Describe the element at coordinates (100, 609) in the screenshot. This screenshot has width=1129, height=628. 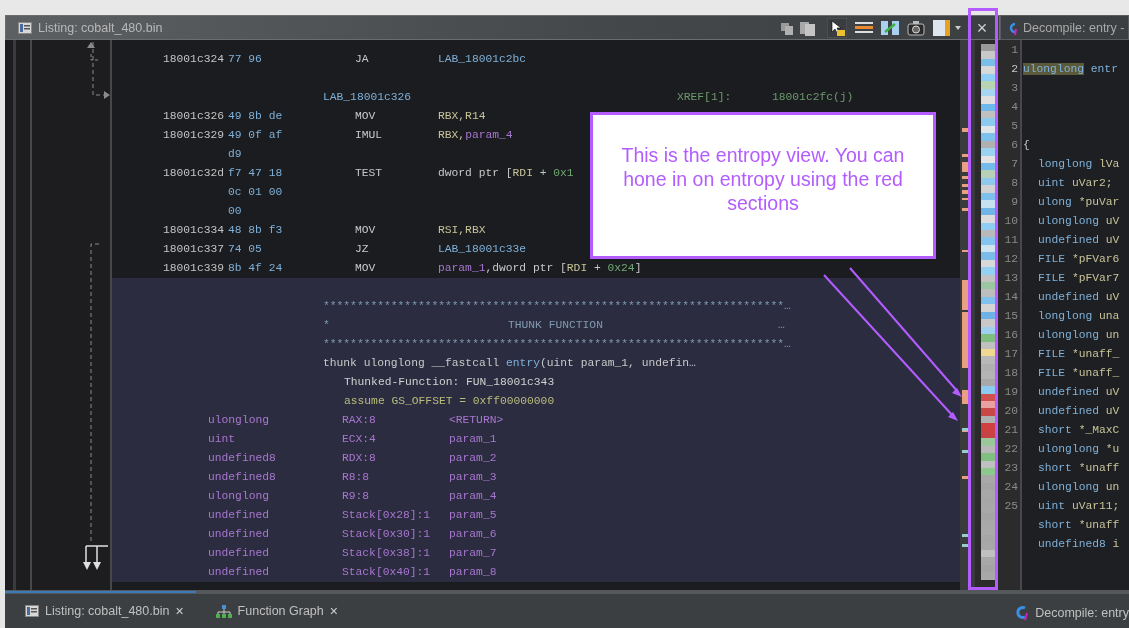
I see `panel-tab: Listing: cobalt_480.bin ×` at that location.